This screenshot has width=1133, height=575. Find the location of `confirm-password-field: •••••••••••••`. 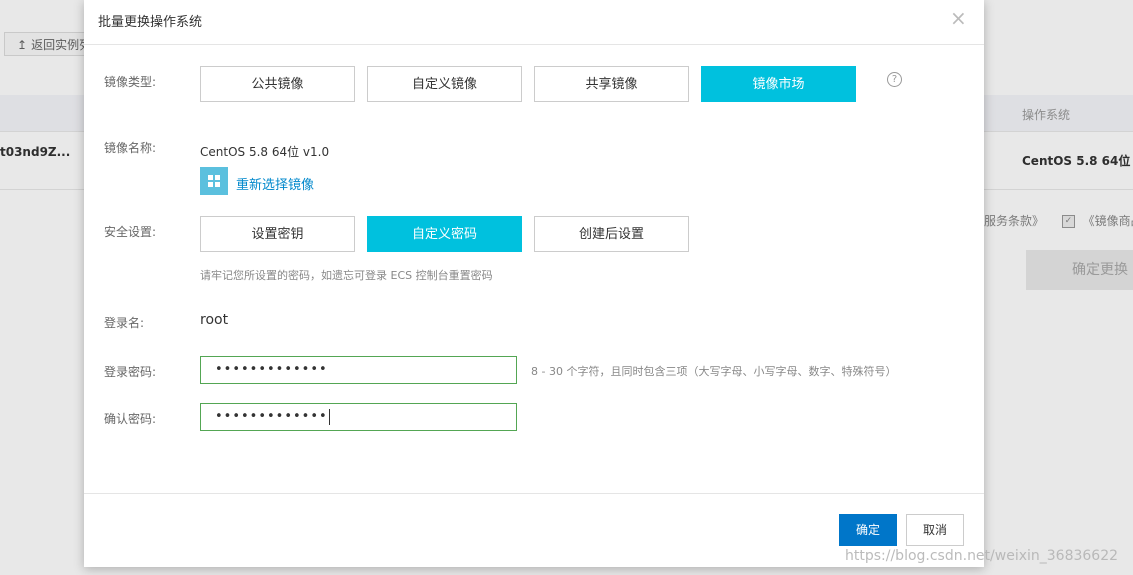

confirm-password-field: ••••••••••••• is located at coordinates (358, 417).